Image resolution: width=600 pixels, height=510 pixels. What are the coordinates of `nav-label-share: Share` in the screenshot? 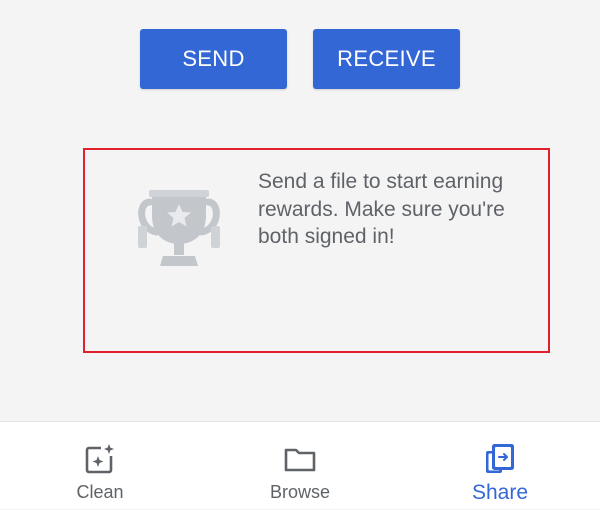 It's located at (500, 492).